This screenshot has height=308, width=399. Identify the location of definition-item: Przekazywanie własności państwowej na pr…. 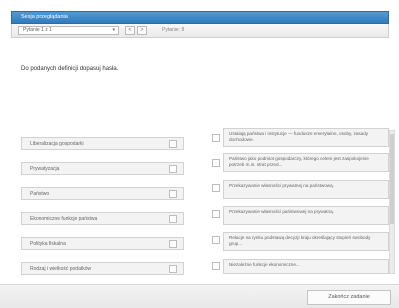
(306, 215).